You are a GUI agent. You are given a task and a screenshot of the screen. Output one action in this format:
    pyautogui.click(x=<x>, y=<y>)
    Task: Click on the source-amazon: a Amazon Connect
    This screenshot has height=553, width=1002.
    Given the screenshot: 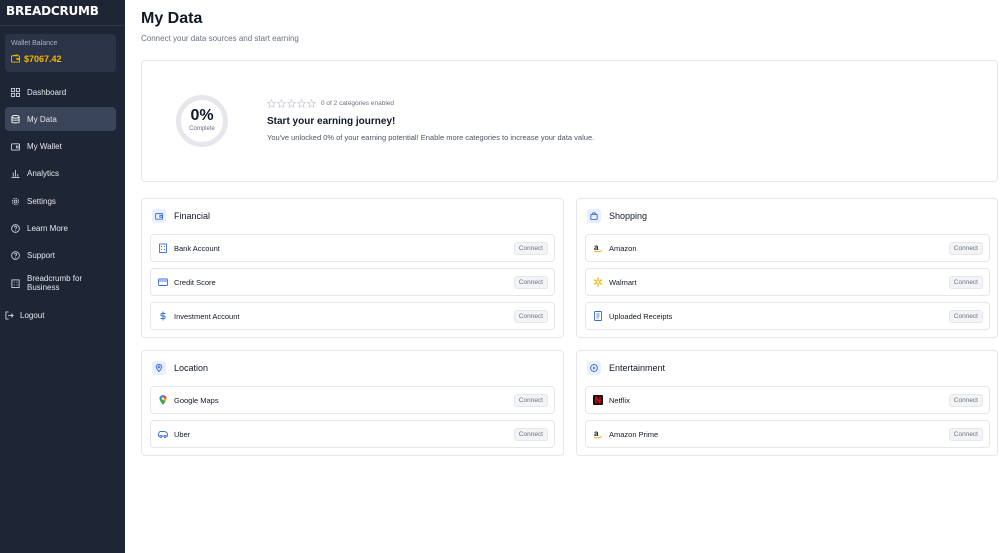 What is the action you would take?
    pyautogui.click(x=787, y=248)
    